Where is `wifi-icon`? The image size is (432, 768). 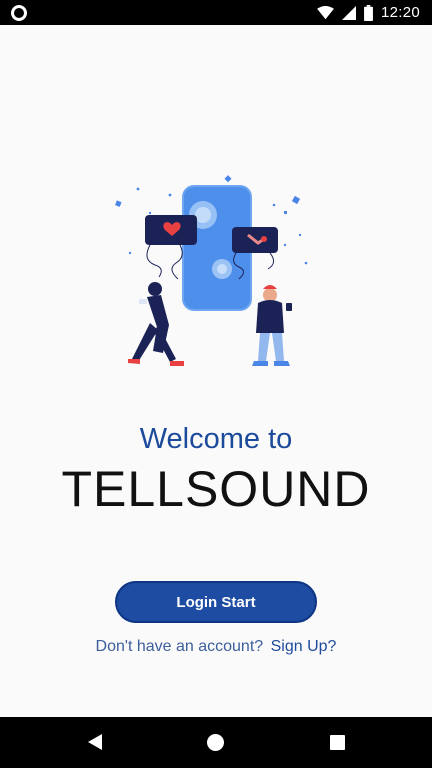 wifi-icon is located at coordinates (325, 12).